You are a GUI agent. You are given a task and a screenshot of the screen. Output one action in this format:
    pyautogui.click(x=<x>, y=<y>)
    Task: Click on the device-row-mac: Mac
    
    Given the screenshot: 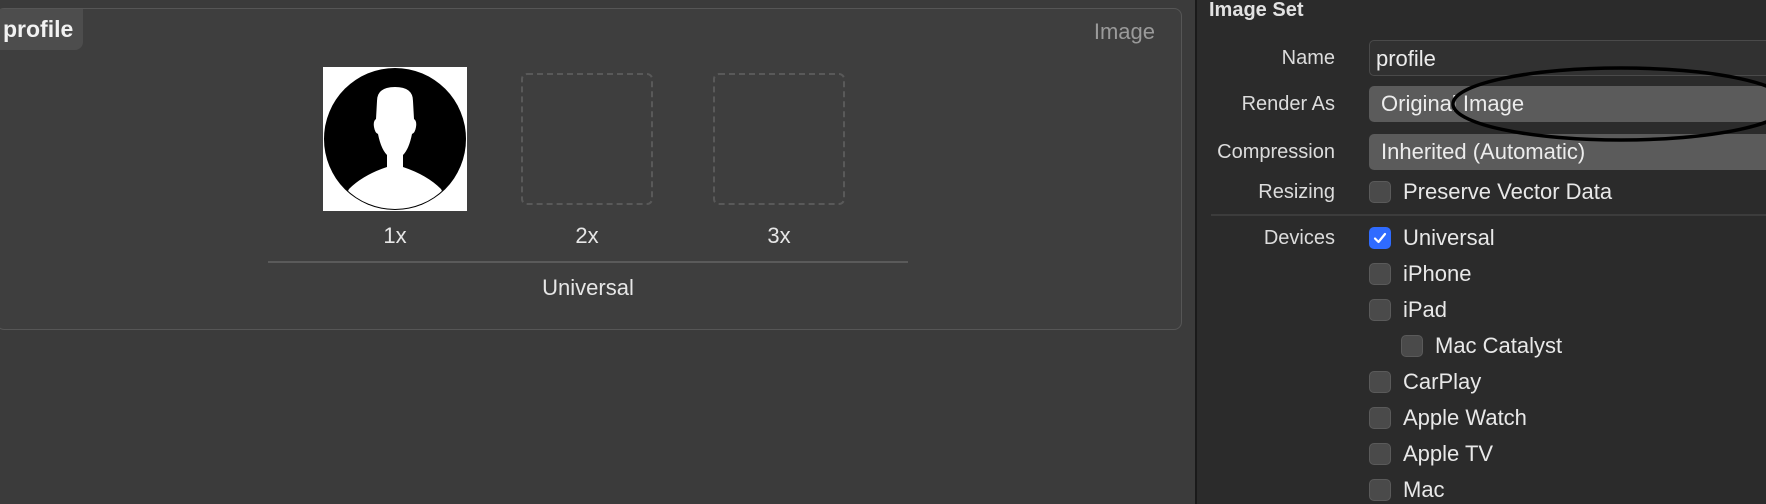 What is the action you would take?
    pyautogui.click(x=1407, y=490)
    